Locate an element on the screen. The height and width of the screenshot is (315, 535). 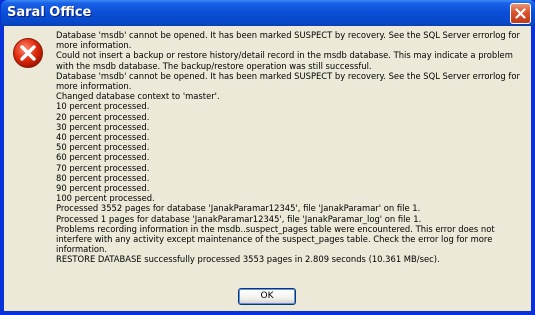
close-icon is located at coordinates (520, 13).